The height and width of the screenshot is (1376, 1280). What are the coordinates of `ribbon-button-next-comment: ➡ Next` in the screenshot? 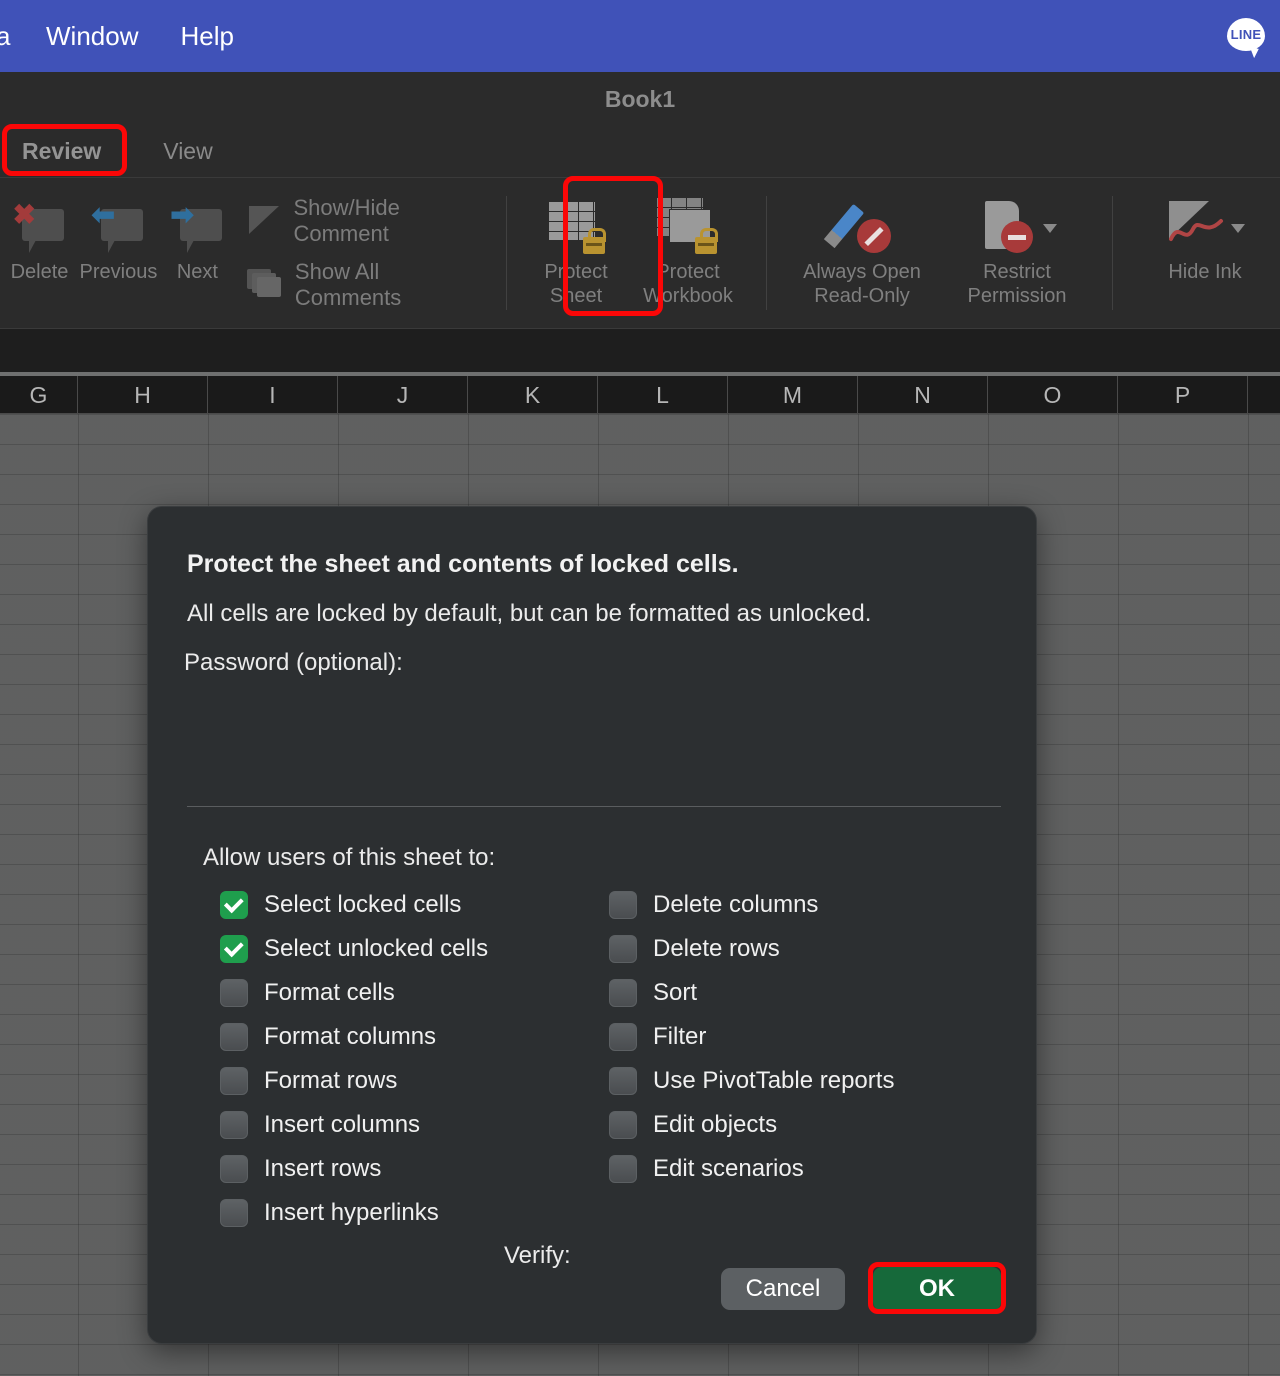 It's located at (197, 253).